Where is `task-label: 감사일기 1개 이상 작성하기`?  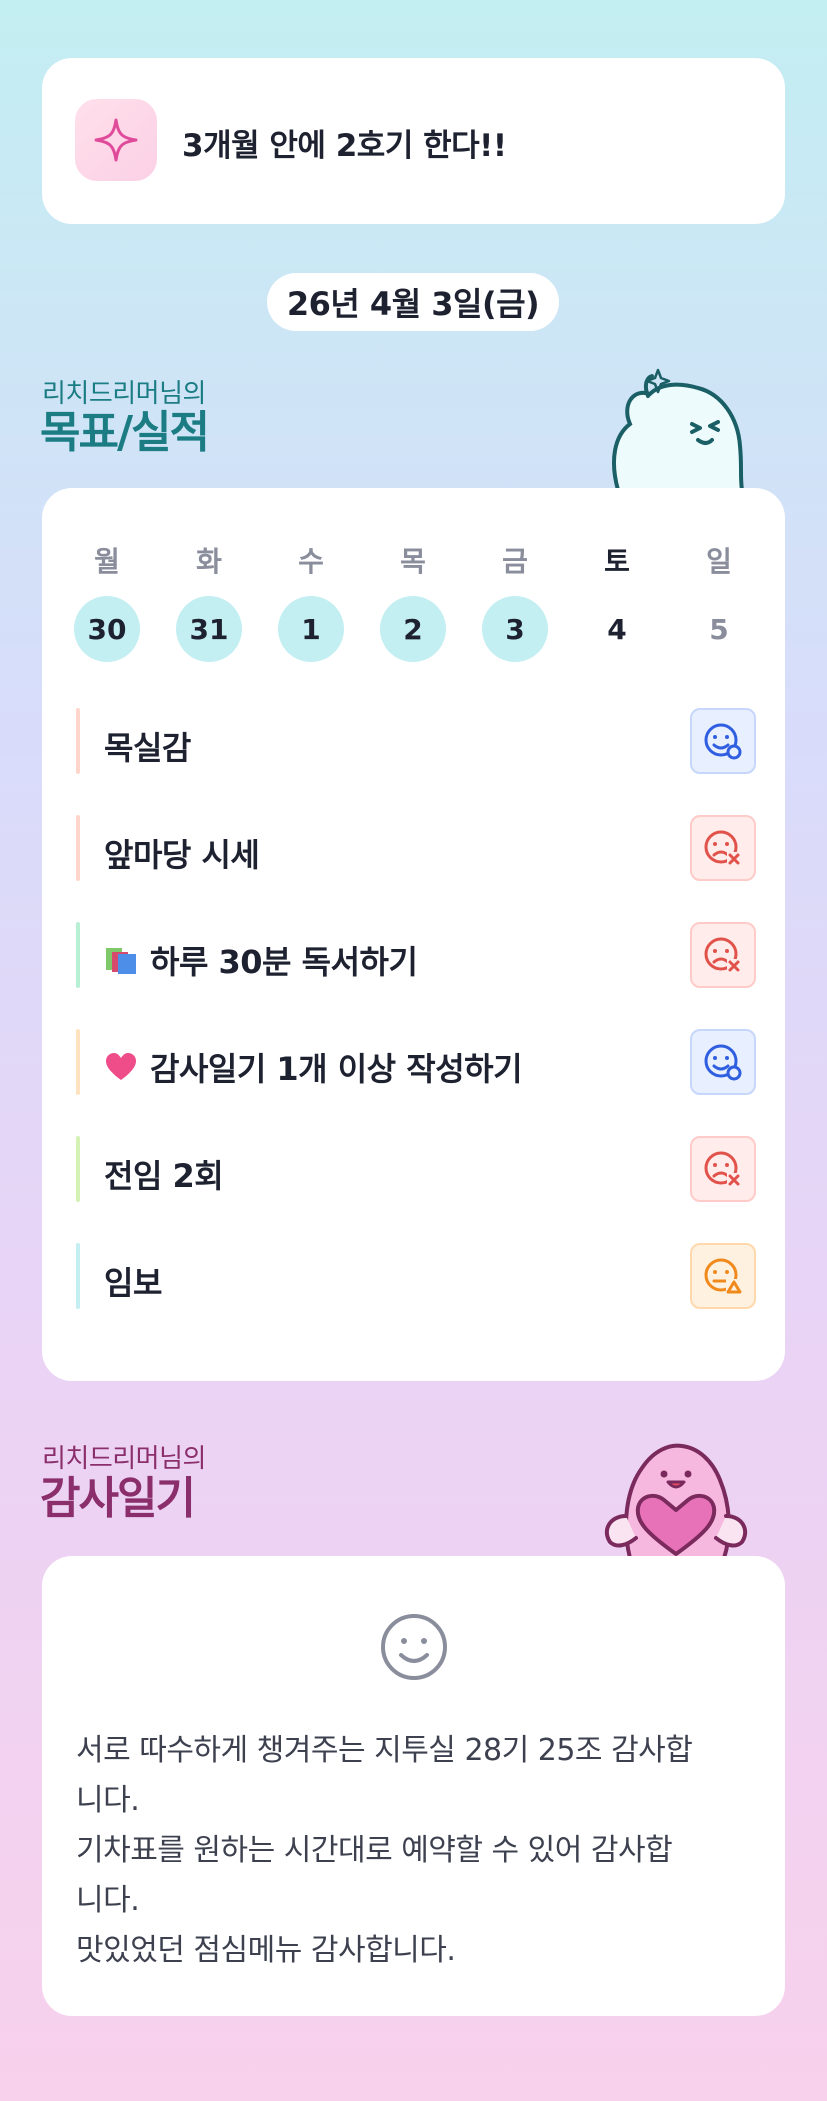
task-label: 감사일기 1개 이상 작성하기 is located at coordinates (313, 1067).